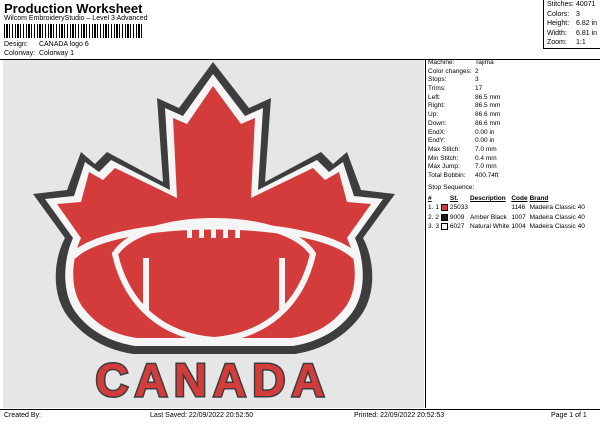 The height and width of the screenshot is (424, 600). I want to click on stat-row: Width: 6.81 in, so click(572, 34).